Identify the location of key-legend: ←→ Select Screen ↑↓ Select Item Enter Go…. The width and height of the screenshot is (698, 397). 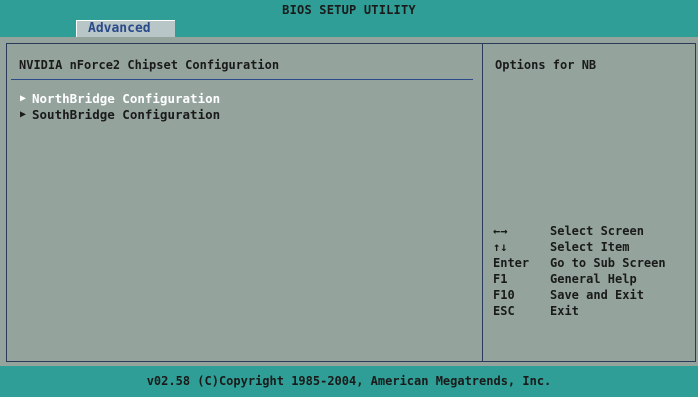
(589, 271).